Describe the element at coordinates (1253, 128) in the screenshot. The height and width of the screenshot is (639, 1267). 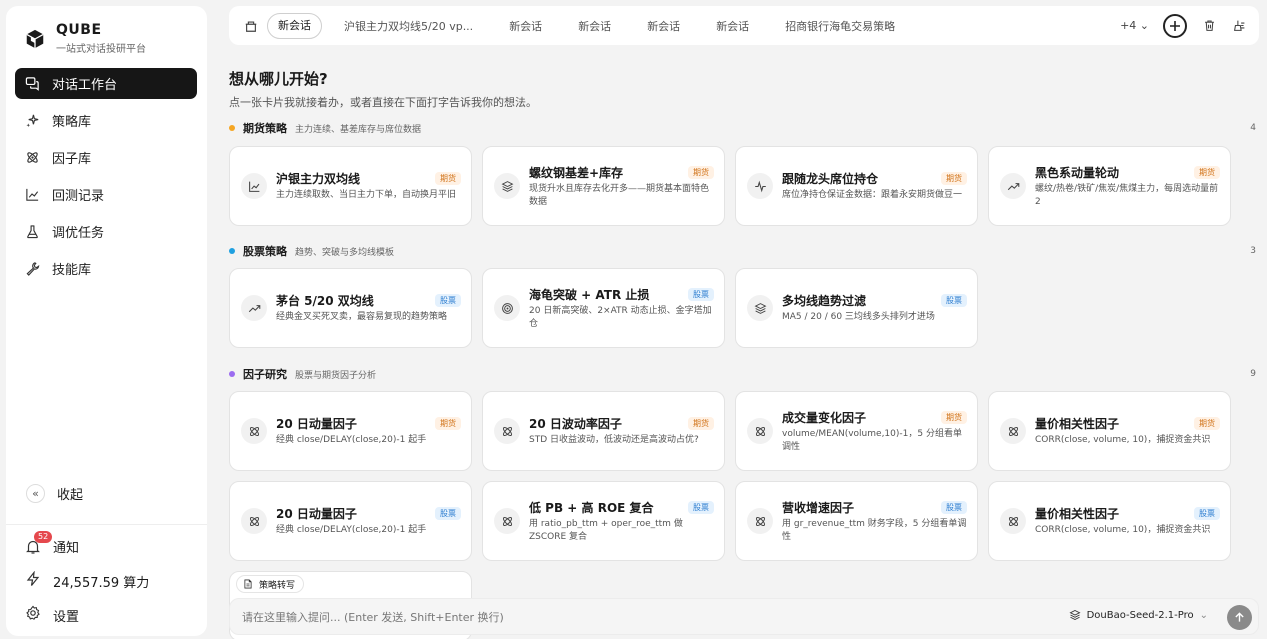
I see `section-count: 4` at that location.